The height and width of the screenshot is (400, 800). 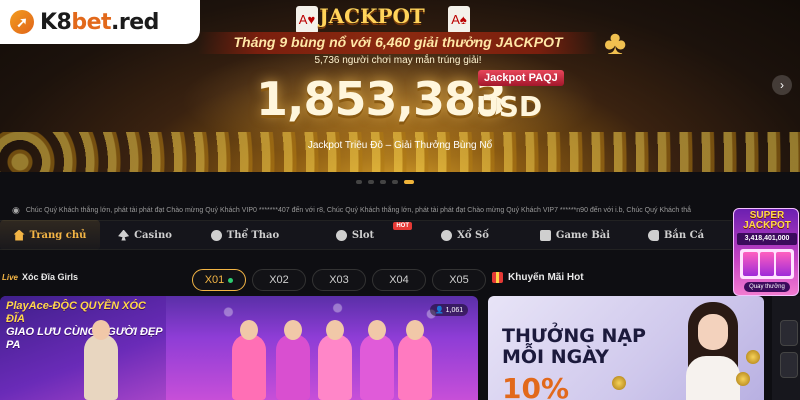 I want to click on gold-coins-decoration, so click(x=400, y=152).